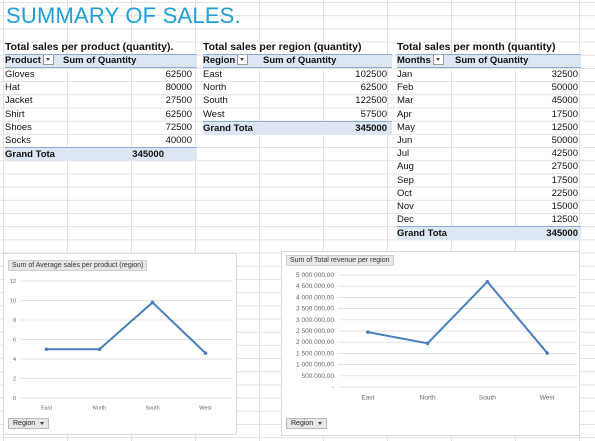 This screenshot has width=595, height=441. I want to click on row-value: 45000, so click(564, 101).